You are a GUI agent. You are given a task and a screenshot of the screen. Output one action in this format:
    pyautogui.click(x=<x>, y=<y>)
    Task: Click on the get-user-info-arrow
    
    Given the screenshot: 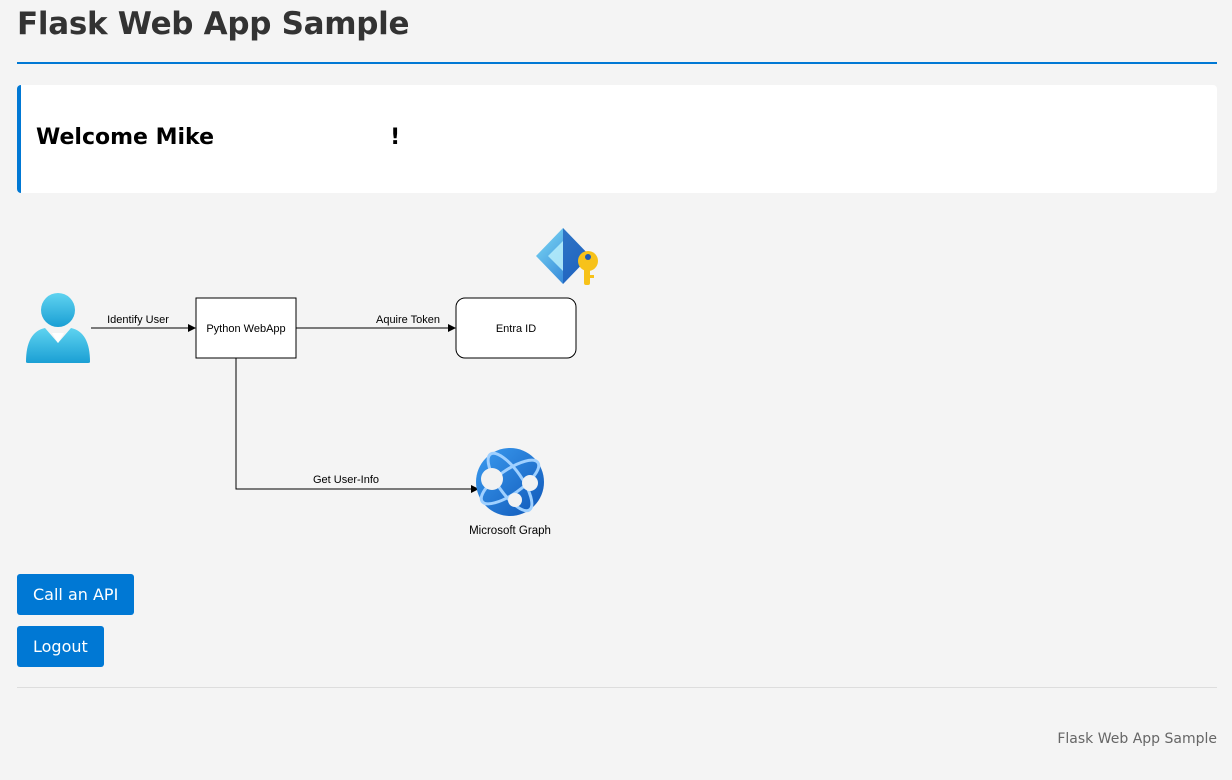 What is the action you would take?
    pyautogui.click(x=357, y=425)
    